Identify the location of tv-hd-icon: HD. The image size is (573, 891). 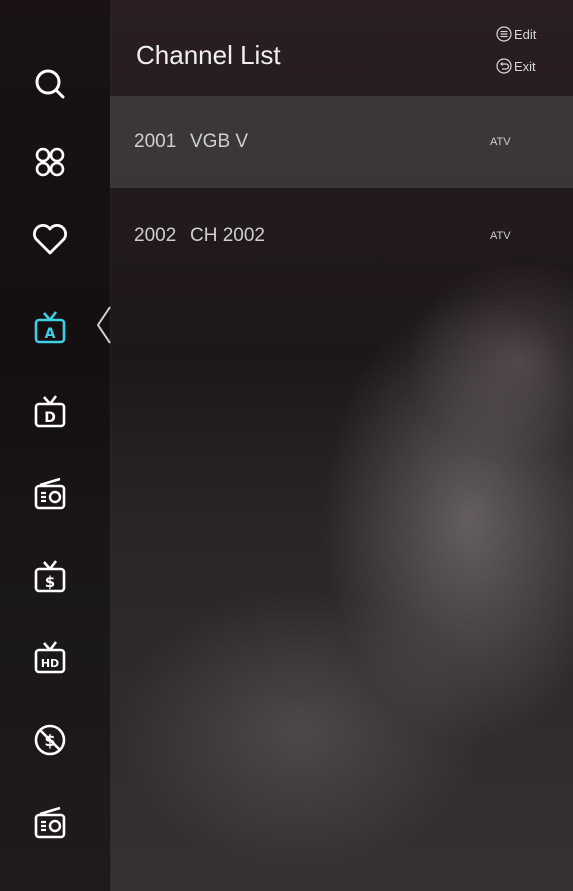
(50, 657).